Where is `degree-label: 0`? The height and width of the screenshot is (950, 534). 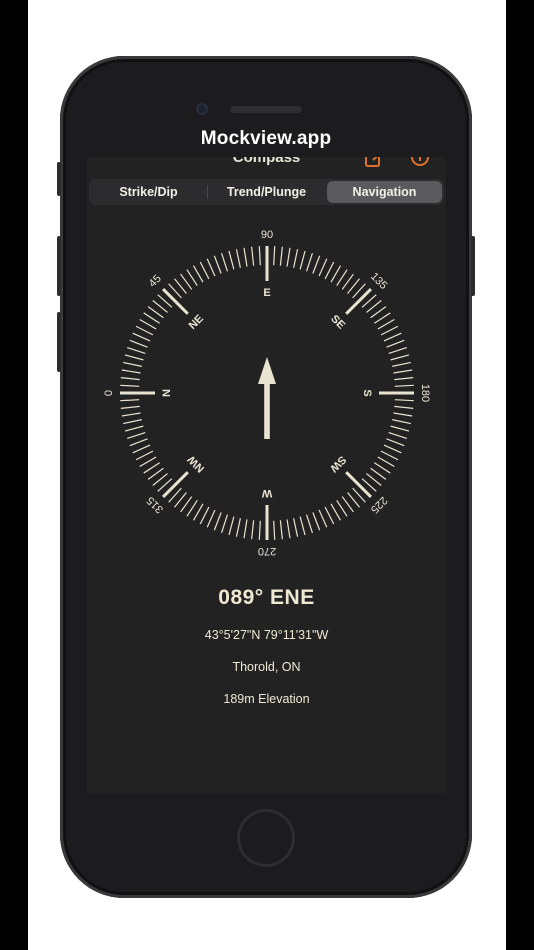 degree-label: 0 is located at coordinates (109, 393).